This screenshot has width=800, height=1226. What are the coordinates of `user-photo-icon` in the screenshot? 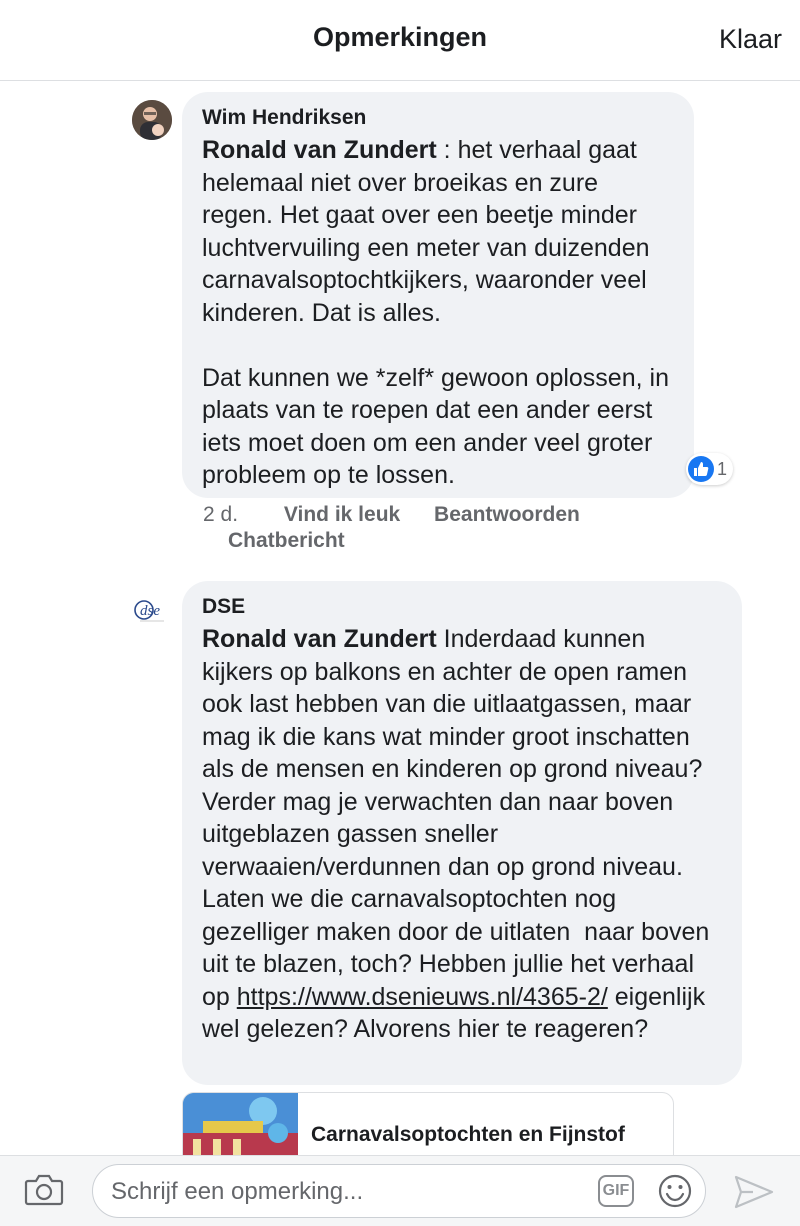 It's located at (152, 120).